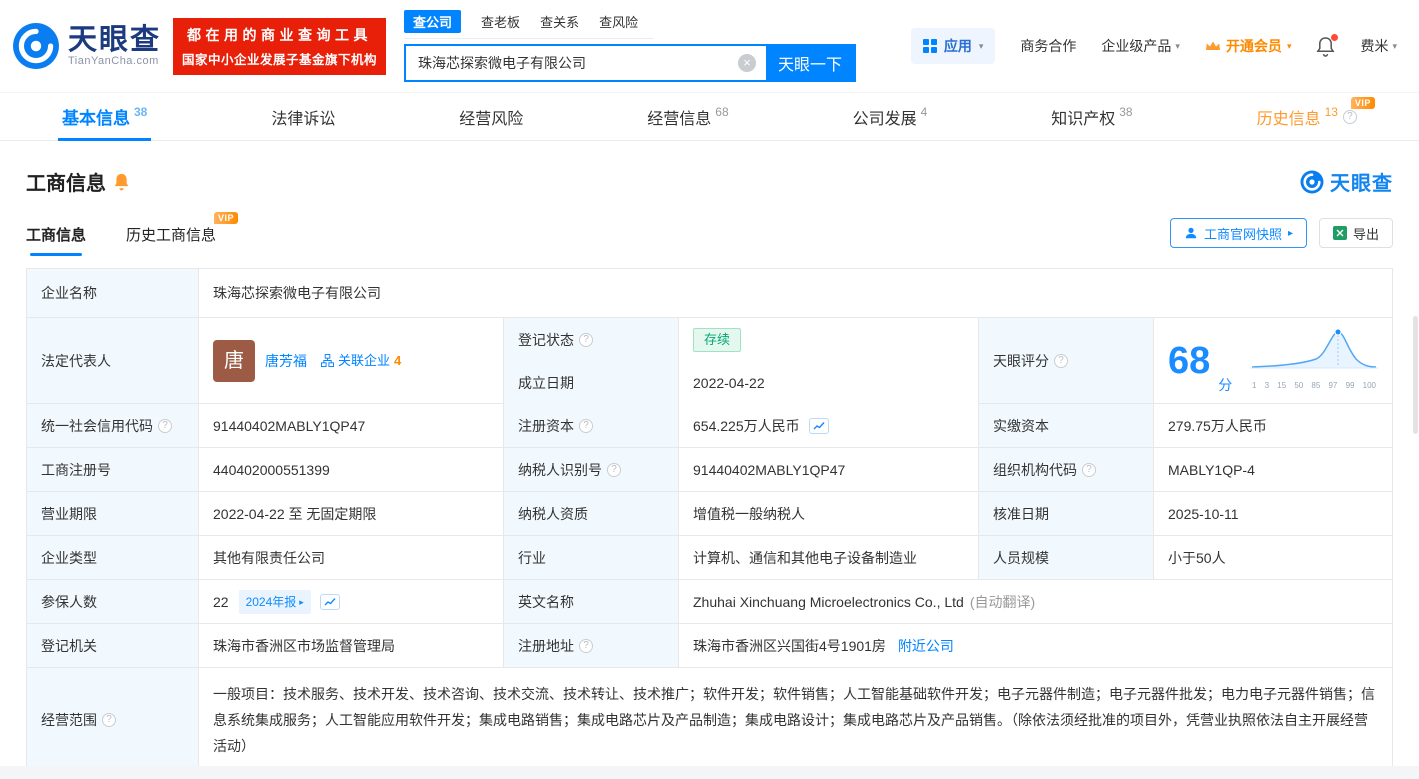  What do you see at coordinates (1191, 233) in the screenshot?
I see `person-icon` at bounding box center [1191, 233].